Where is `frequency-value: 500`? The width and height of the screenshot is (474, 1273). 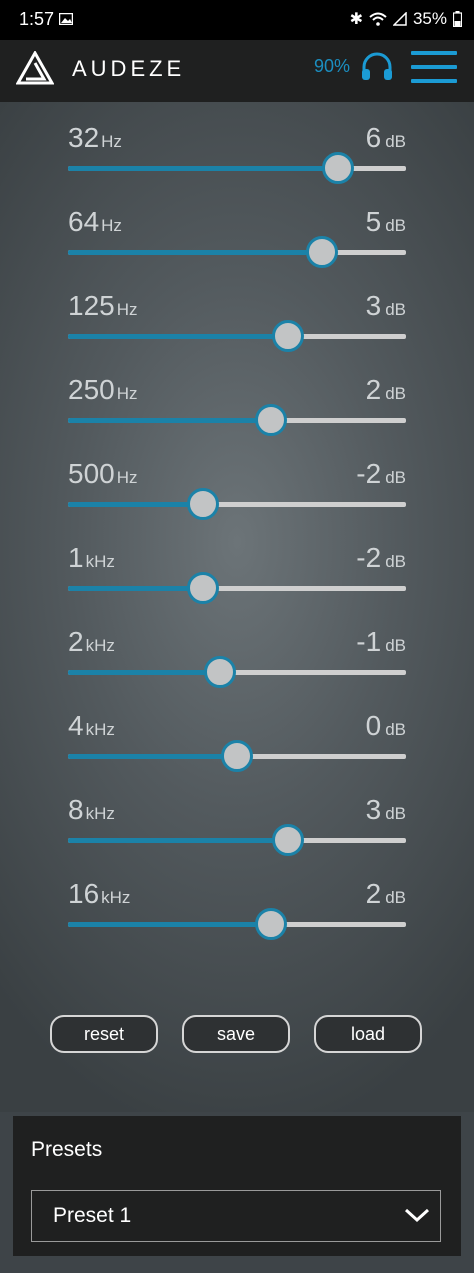 frequency-value: 500 is located at coordinates (91, 473).